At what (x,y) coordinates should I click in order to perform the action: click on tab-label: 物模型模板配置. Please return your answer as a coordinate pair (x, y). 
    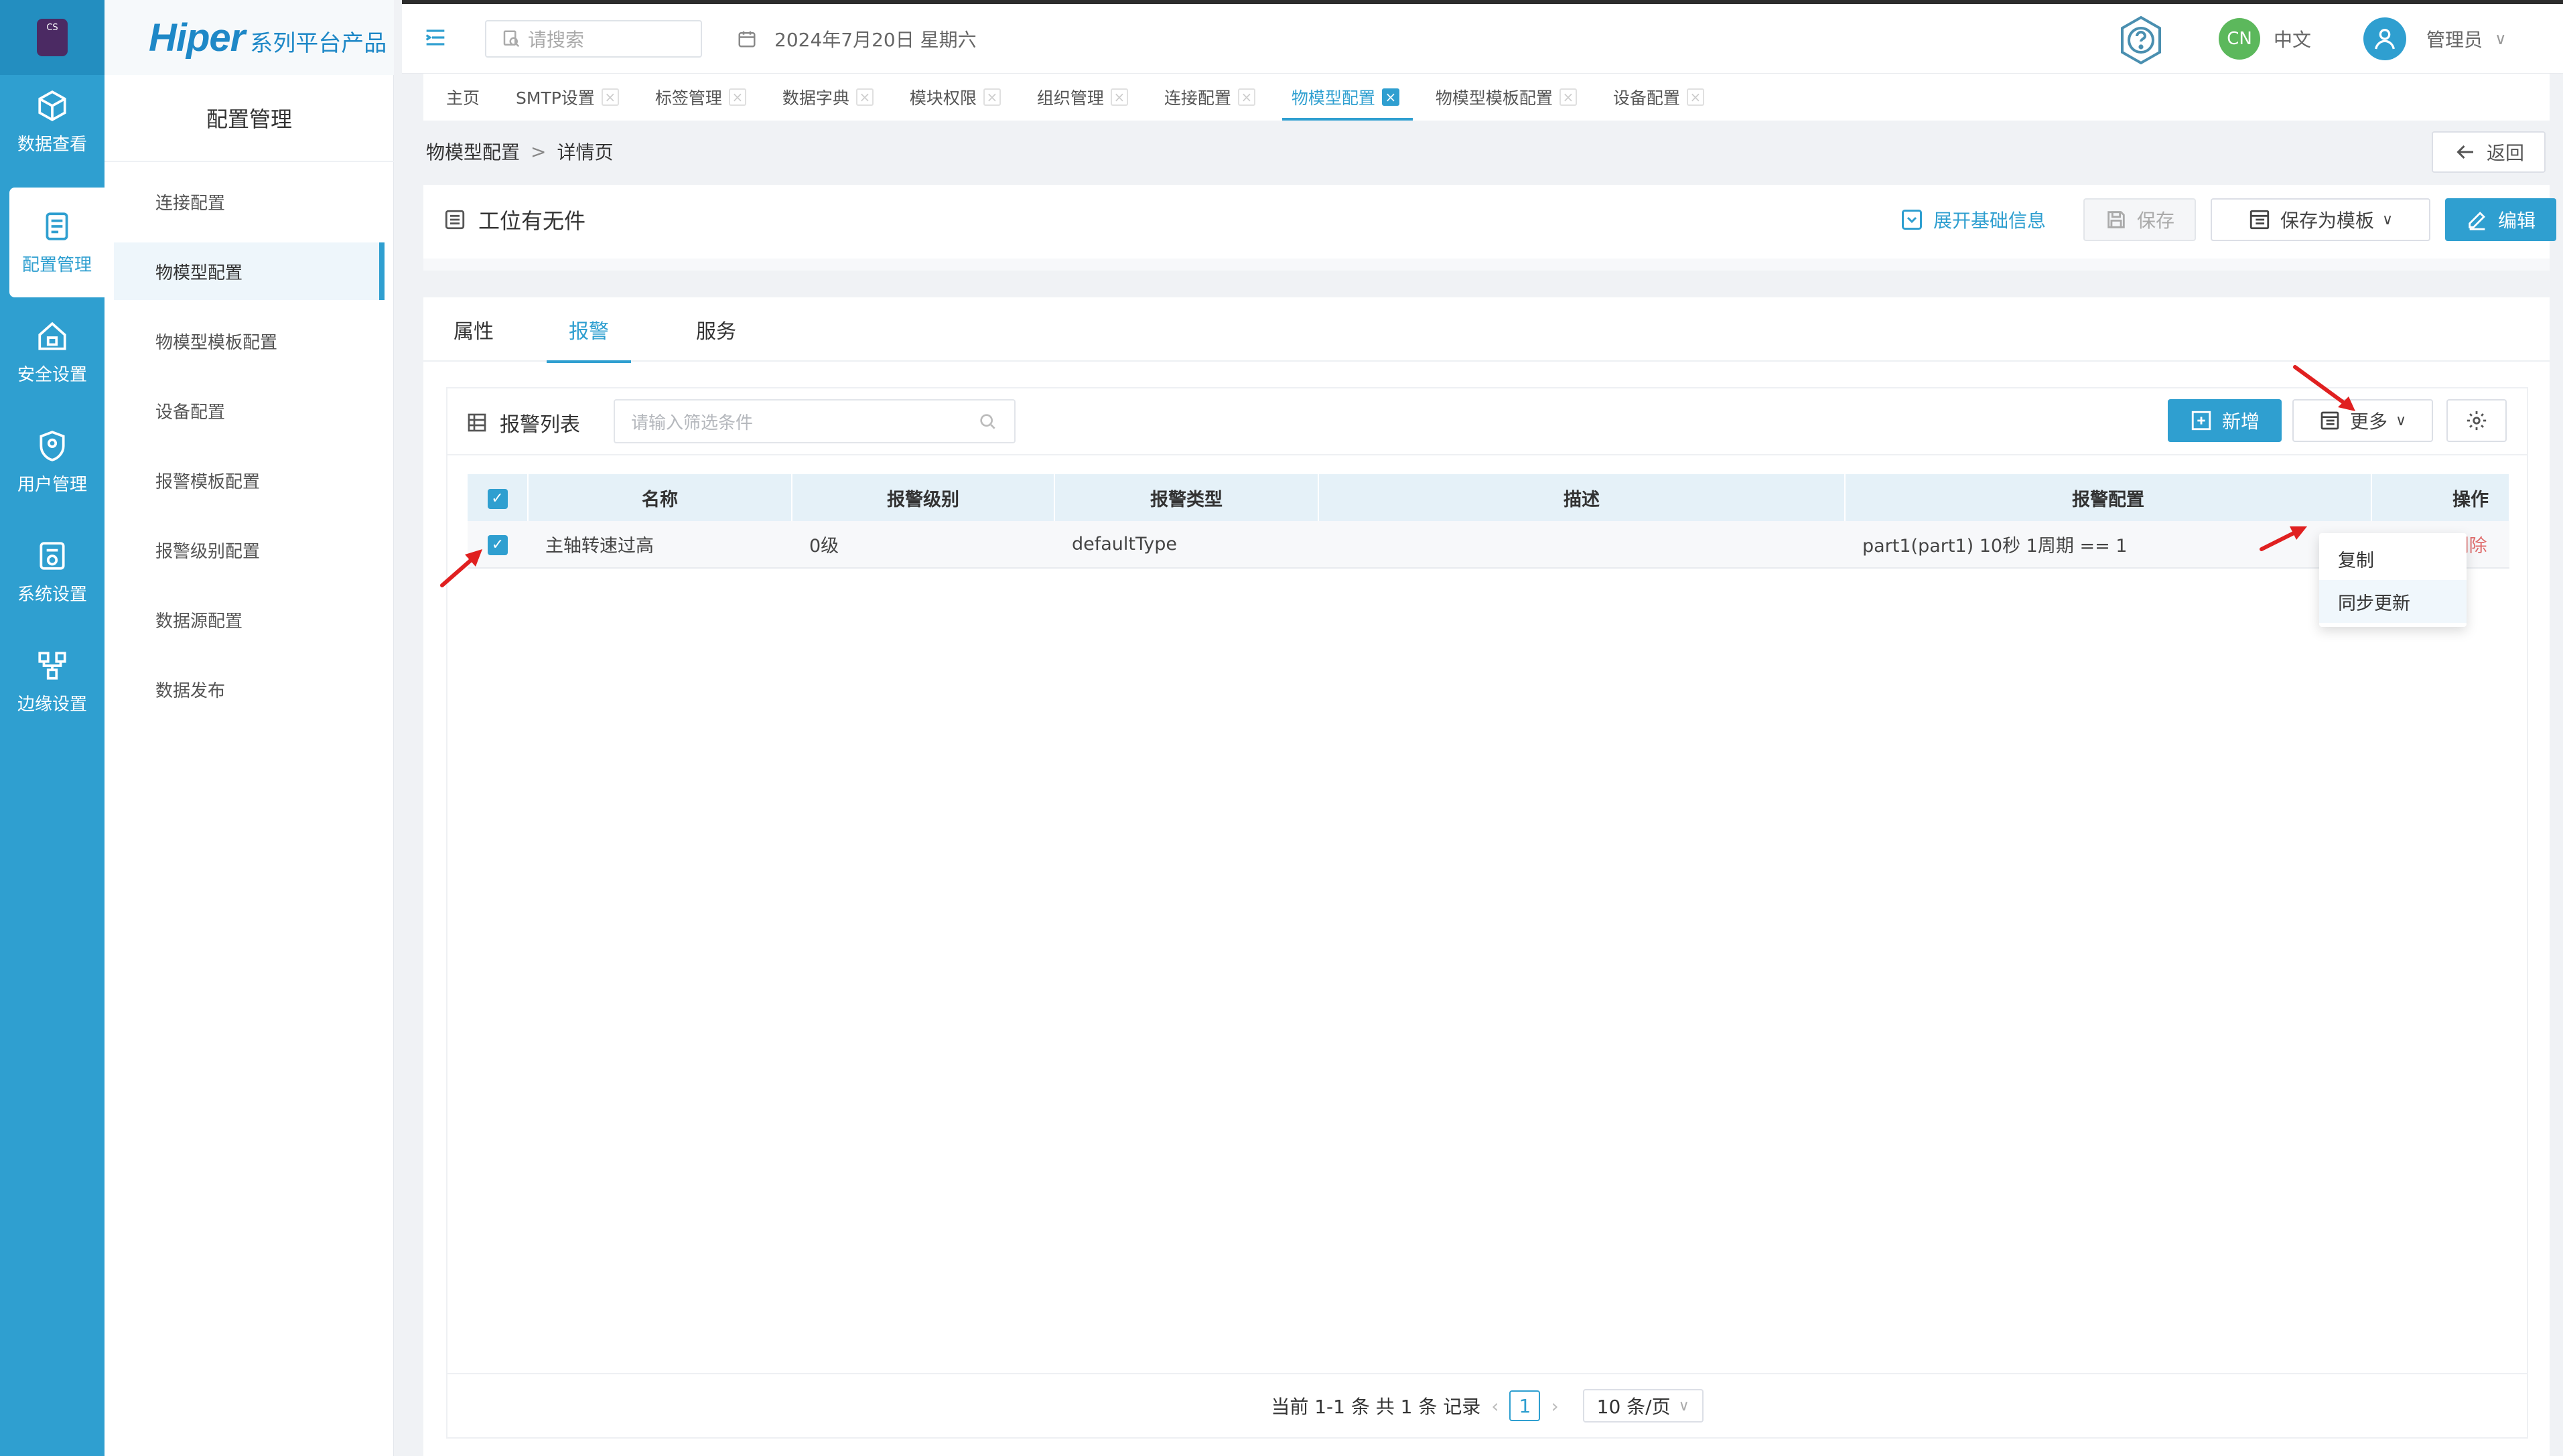
    Looking at the image, I should click on (1494, 98).